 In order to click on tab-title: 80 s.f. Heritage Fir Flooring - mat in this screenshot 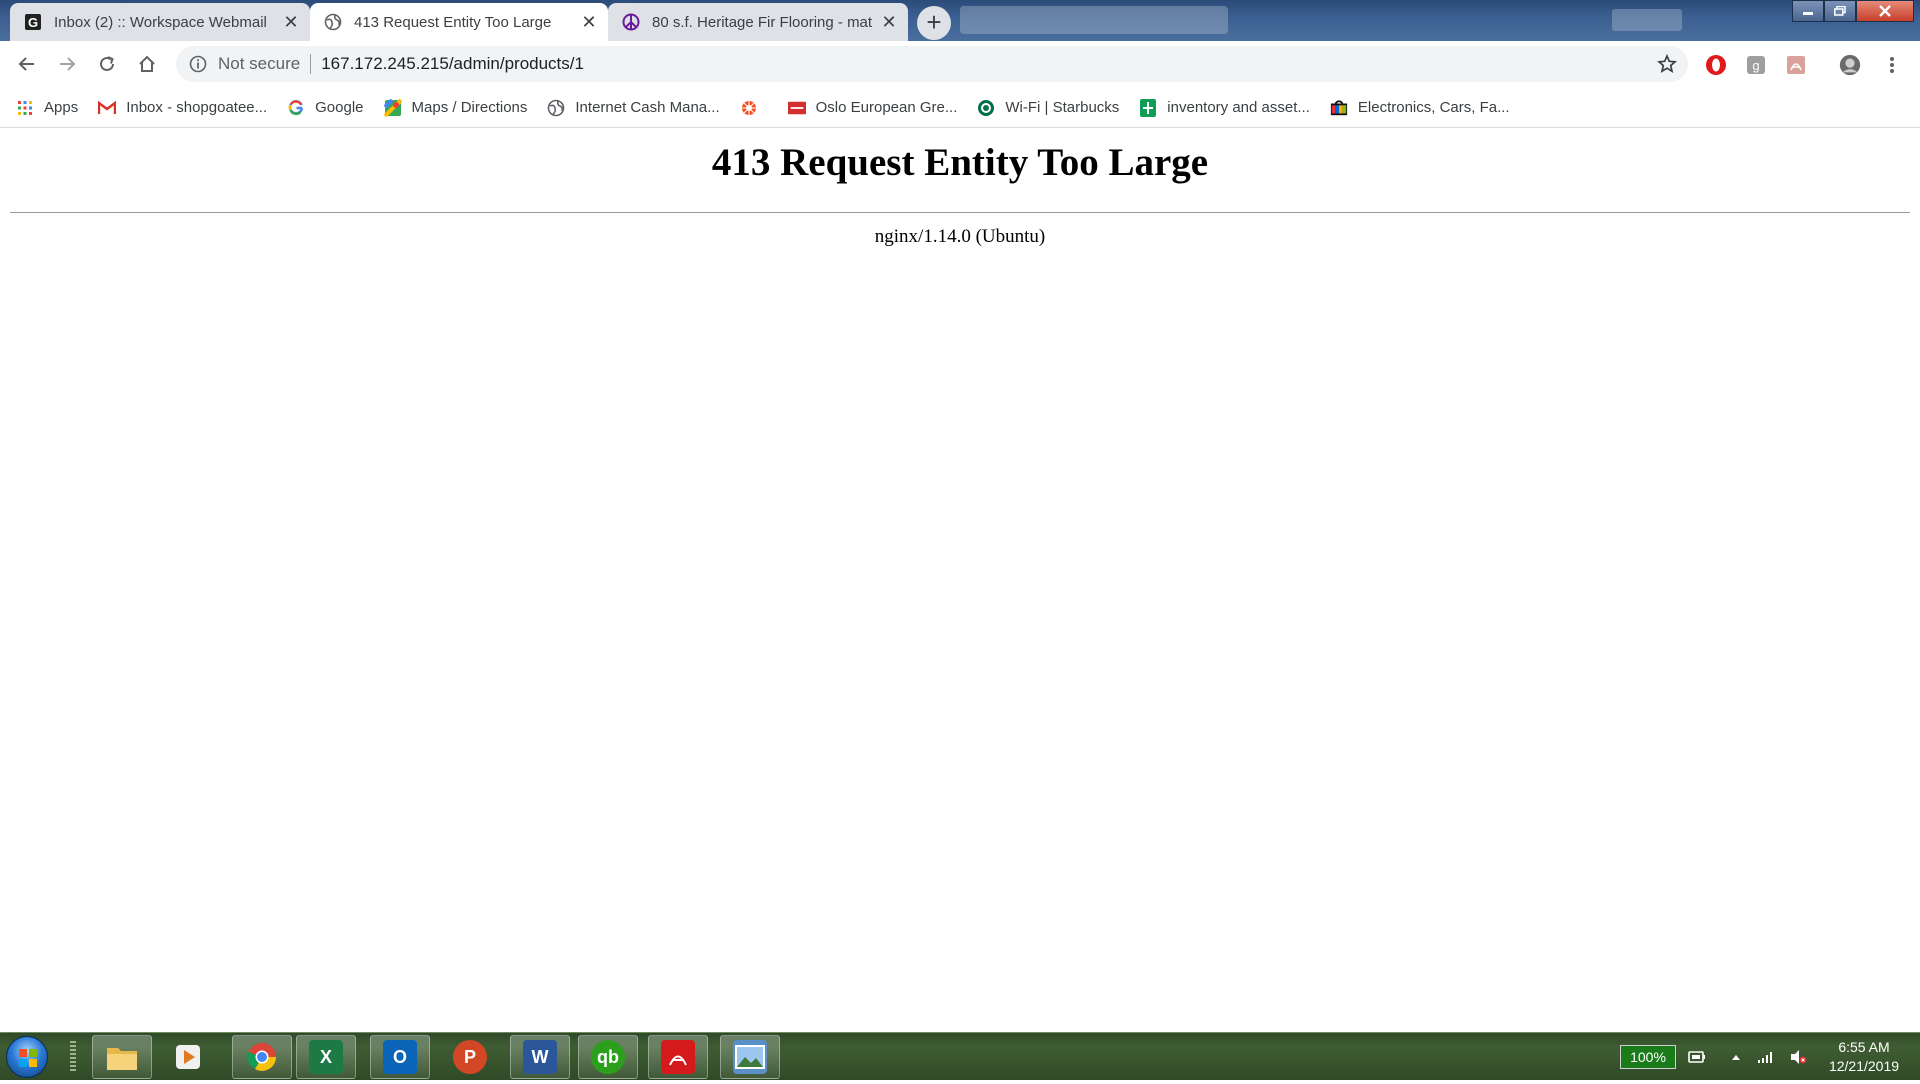, I will do `click(762, 22)`.